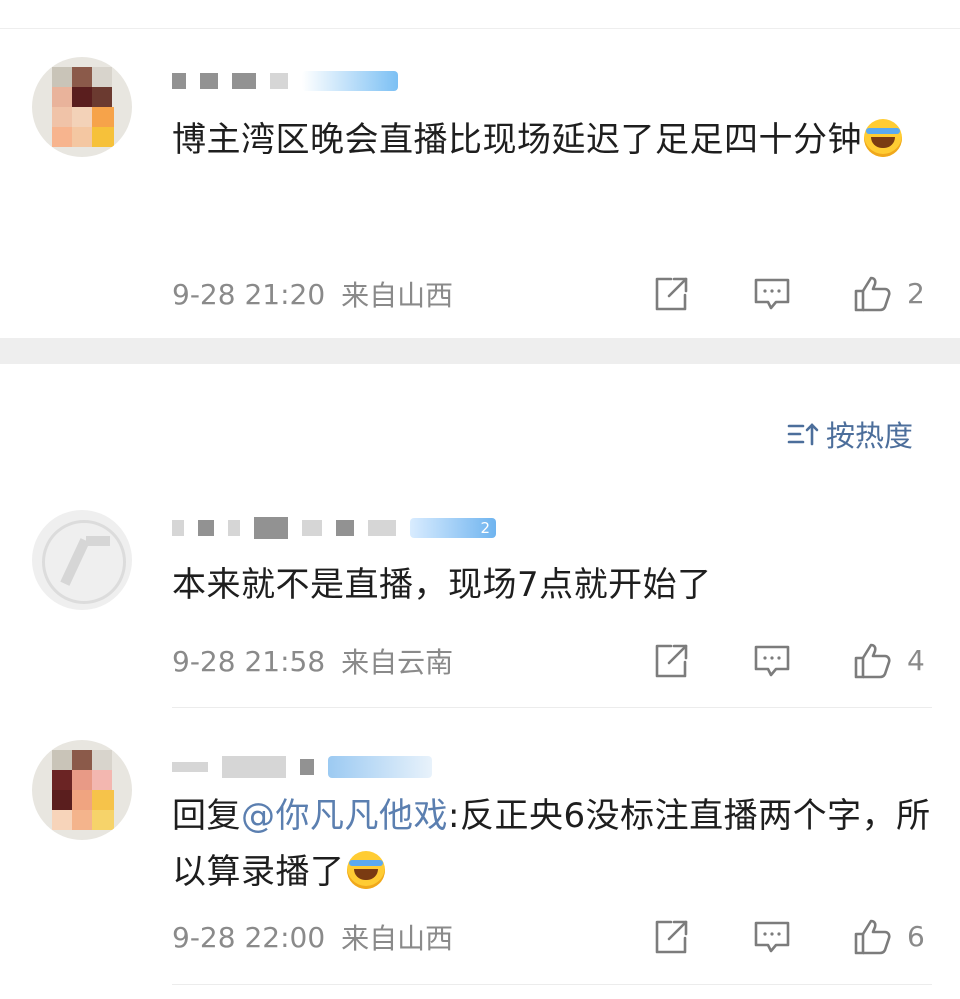 The height and width of the screenshot is (999, 960). Describe the element at coordinates (517, 140) in the screenshot. I see `comment-text-body: 博主湾区晚会直播比现场延迟了足足四十分钟` at that location.